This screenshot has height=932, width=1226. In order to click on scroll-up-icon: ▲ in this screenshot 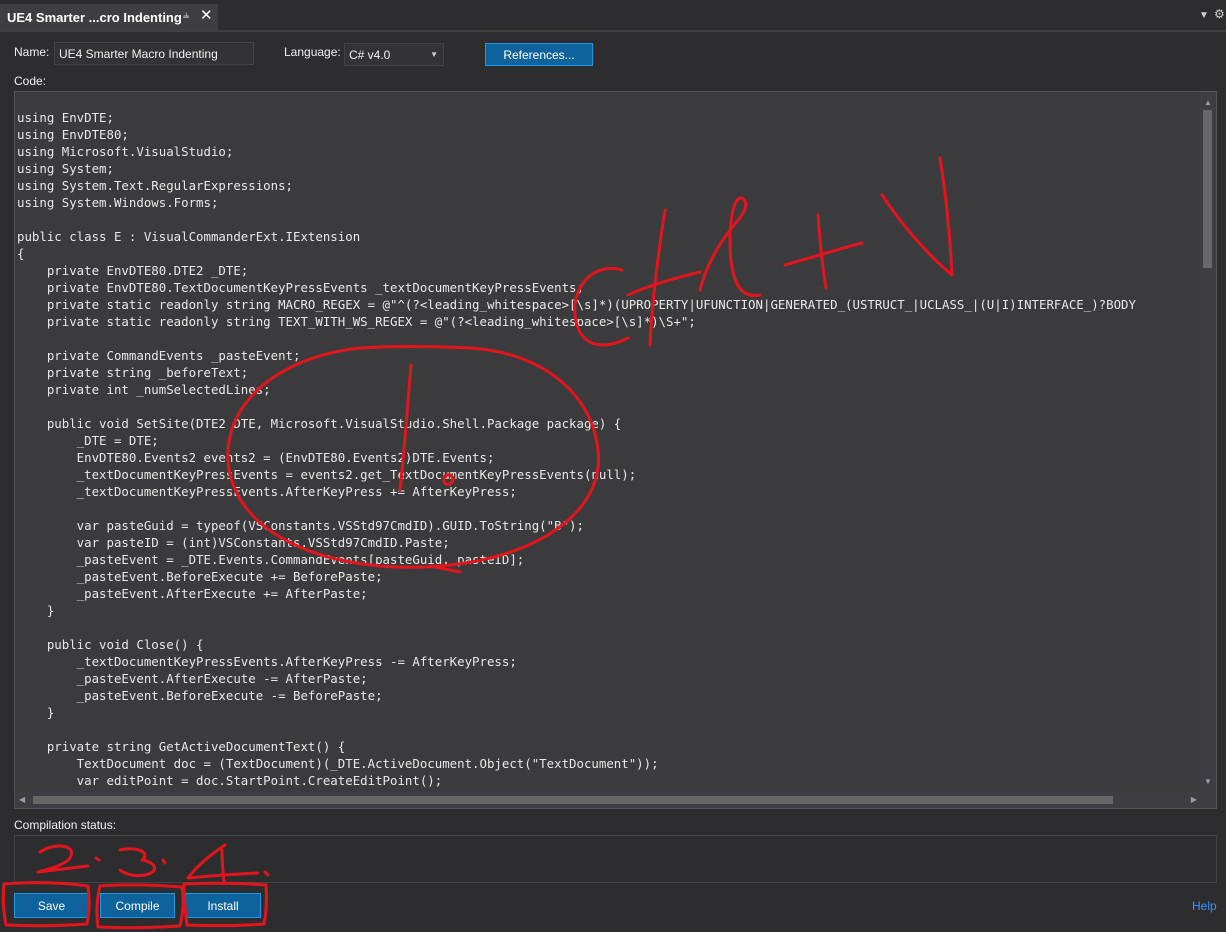, I will do `click(1208, 102)`.